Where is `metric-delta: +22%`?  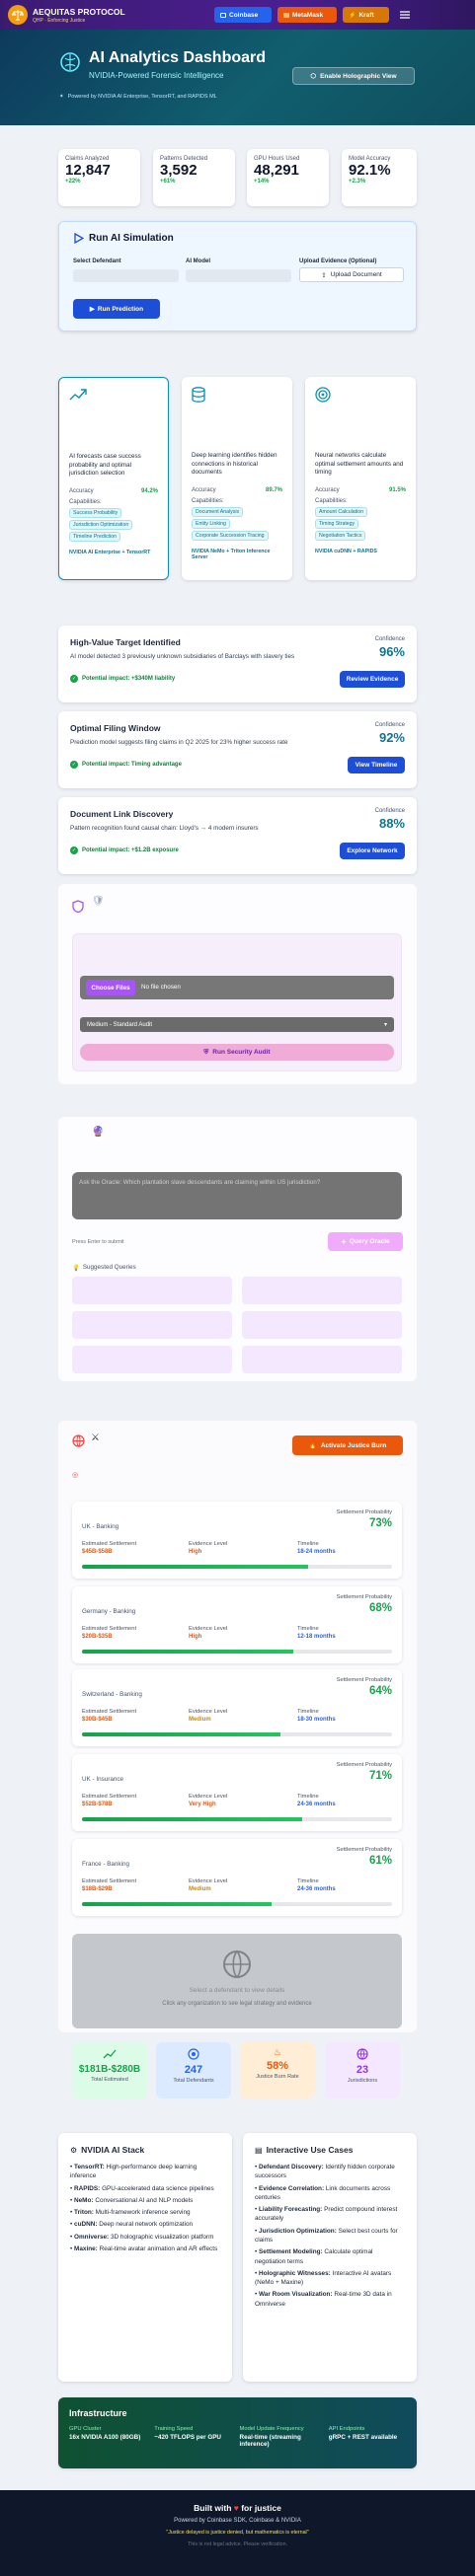 metric-delta: +22% is located at coordinates (73, 181).